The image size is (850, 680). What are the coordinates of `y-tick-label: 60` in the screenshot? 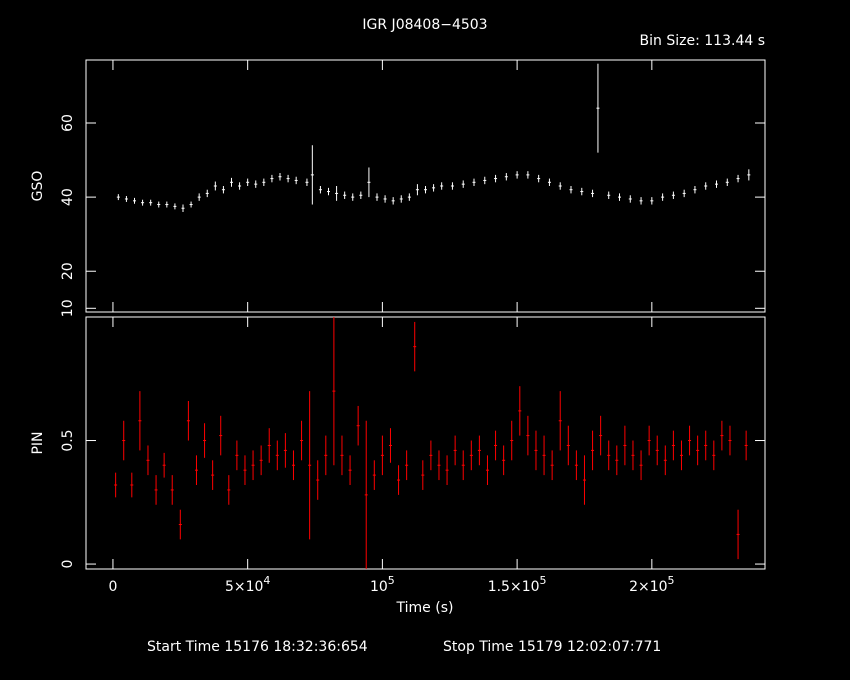 It's located at (68, 123).